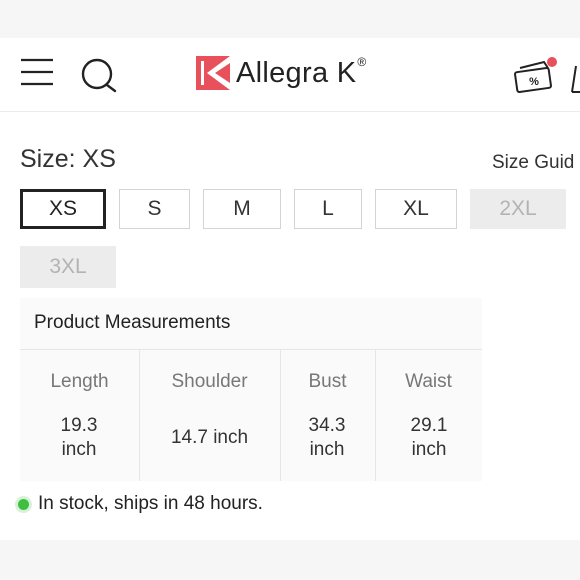 This screenshot has width=580, height=580. What do you see at coordinates (552, 62) in the screenshot?
I see `notification-dot` at bounding box center [552, 62].